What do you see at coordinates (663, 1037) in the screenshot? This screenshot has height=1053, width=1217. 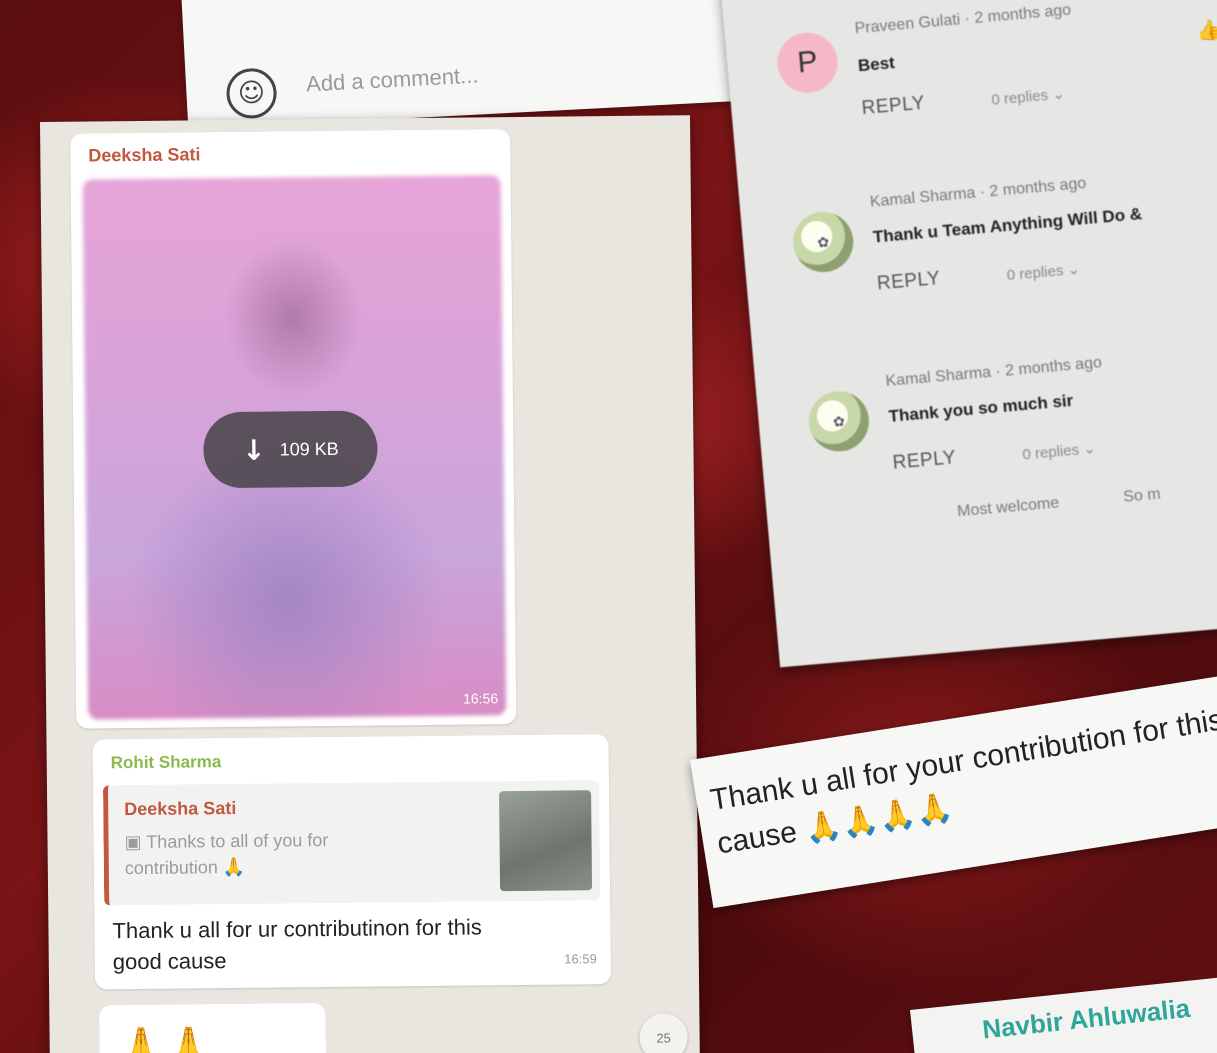 I see `unread-count: 25` at bounding box center [663, 1037].